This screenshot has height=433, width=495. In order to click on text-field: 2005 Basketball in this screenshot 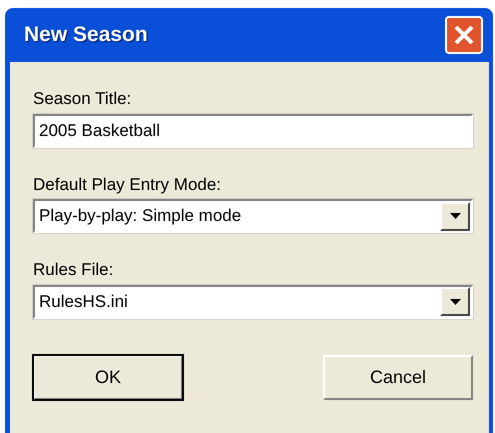, I will do `click(253, 131)`.